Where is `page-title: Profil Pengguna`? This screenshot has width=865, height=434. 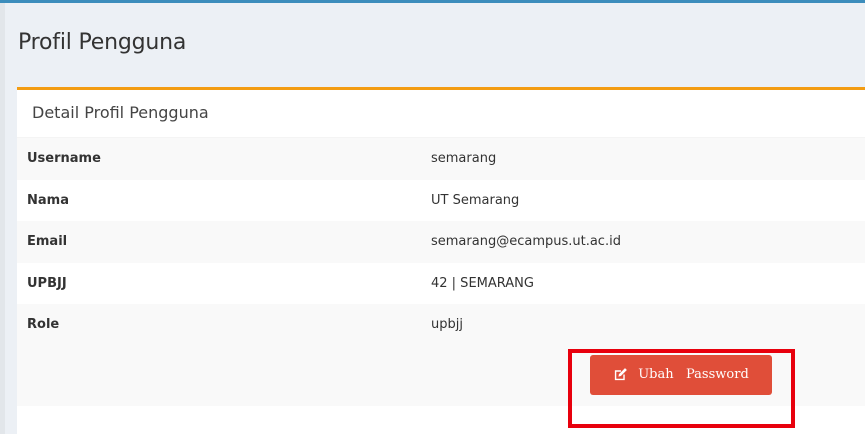
page-title: Profil Pengguna is located at coordinates (102, 42).